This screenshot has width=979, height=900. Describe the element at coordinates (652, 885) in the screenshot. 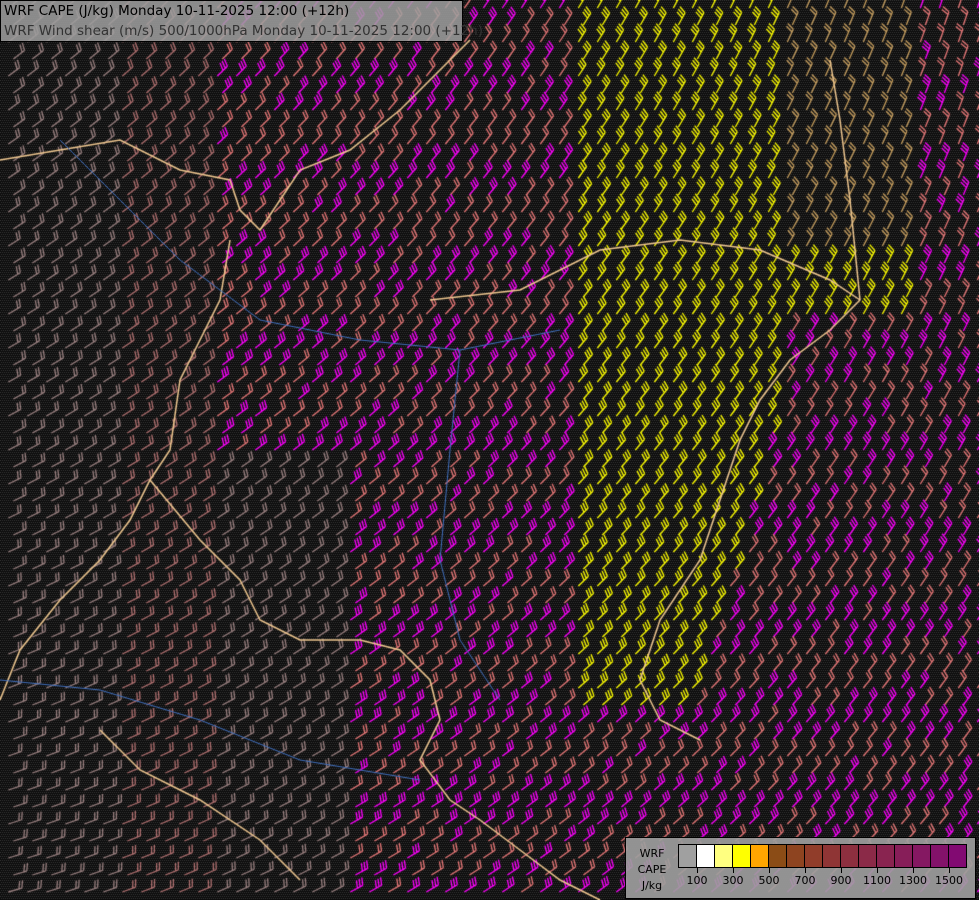

I see `legend-label-unit: J/kg` at that location.